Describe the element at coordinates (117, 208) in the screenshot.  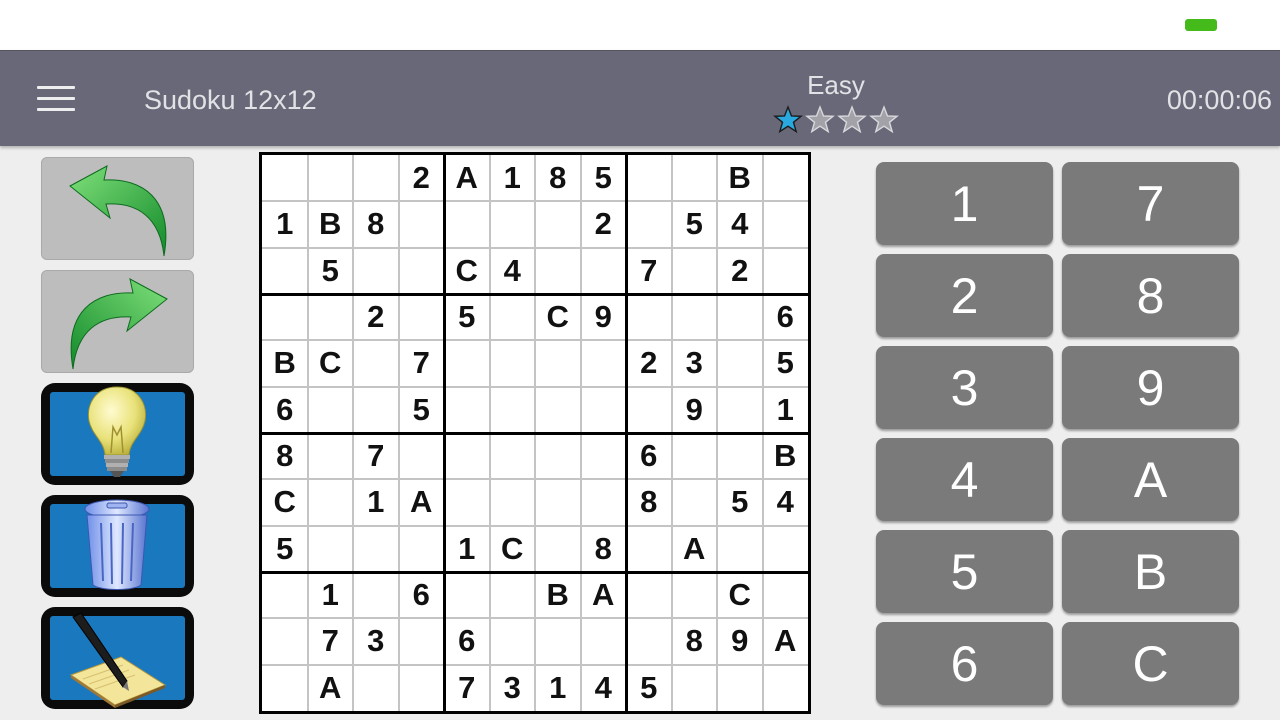
I see `undo-button` at that location.